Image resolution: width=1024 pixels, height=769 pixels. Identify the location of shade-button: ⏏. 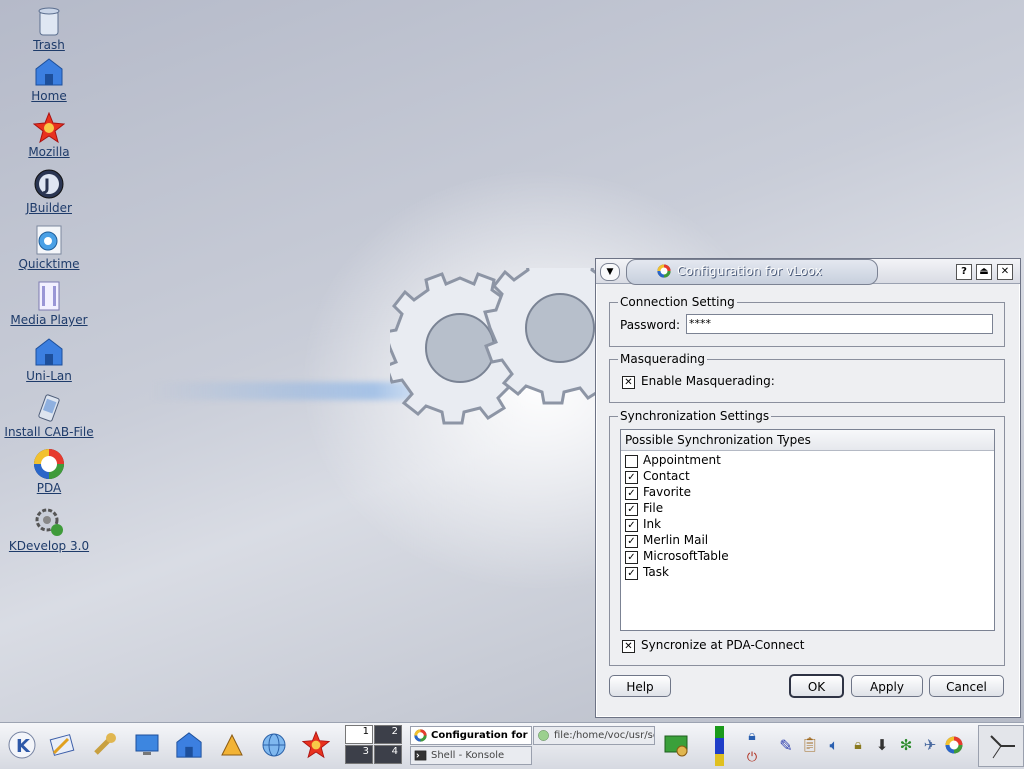
(984, 272).